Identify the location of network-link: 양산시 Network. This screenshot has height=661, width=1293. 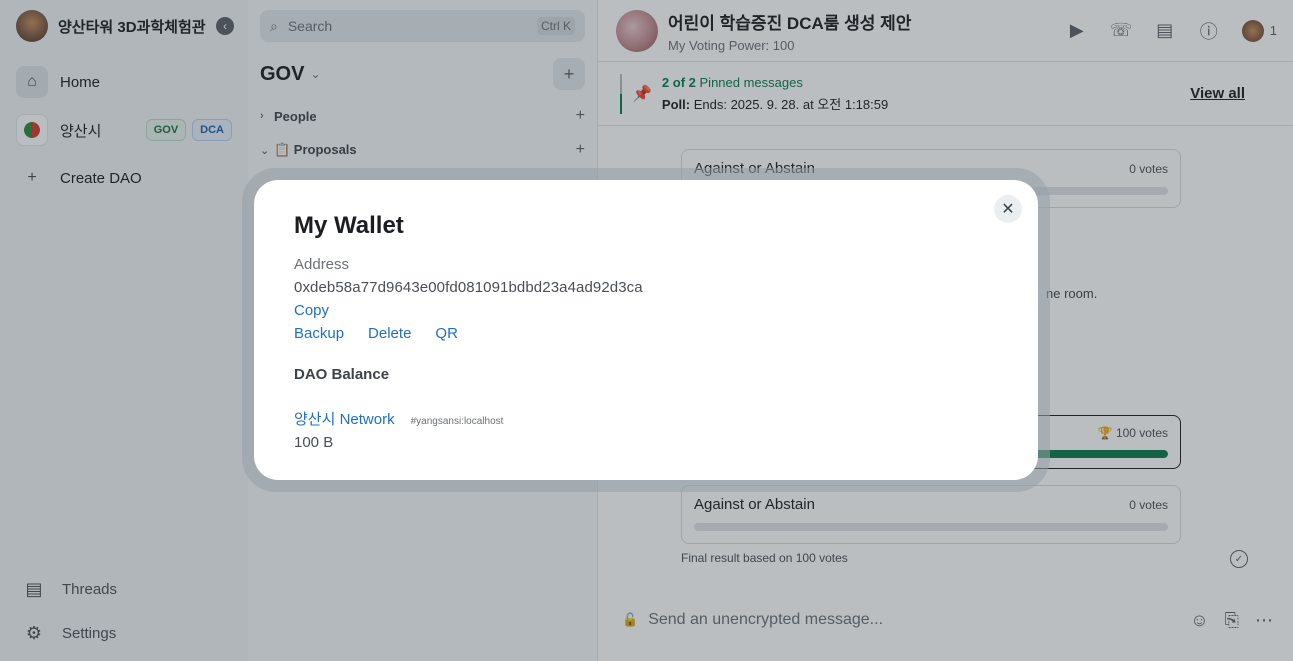
(344, 418).